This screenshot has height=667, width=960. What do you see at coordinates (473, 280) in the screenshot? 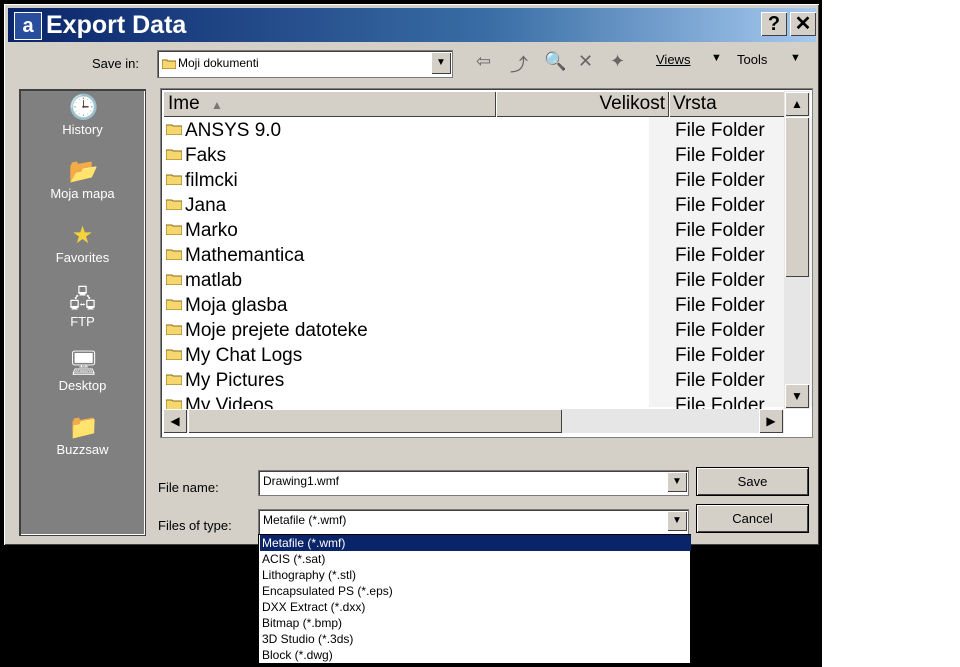
I see `file-row: matlab File Folder` at bounding box center [473, 280].